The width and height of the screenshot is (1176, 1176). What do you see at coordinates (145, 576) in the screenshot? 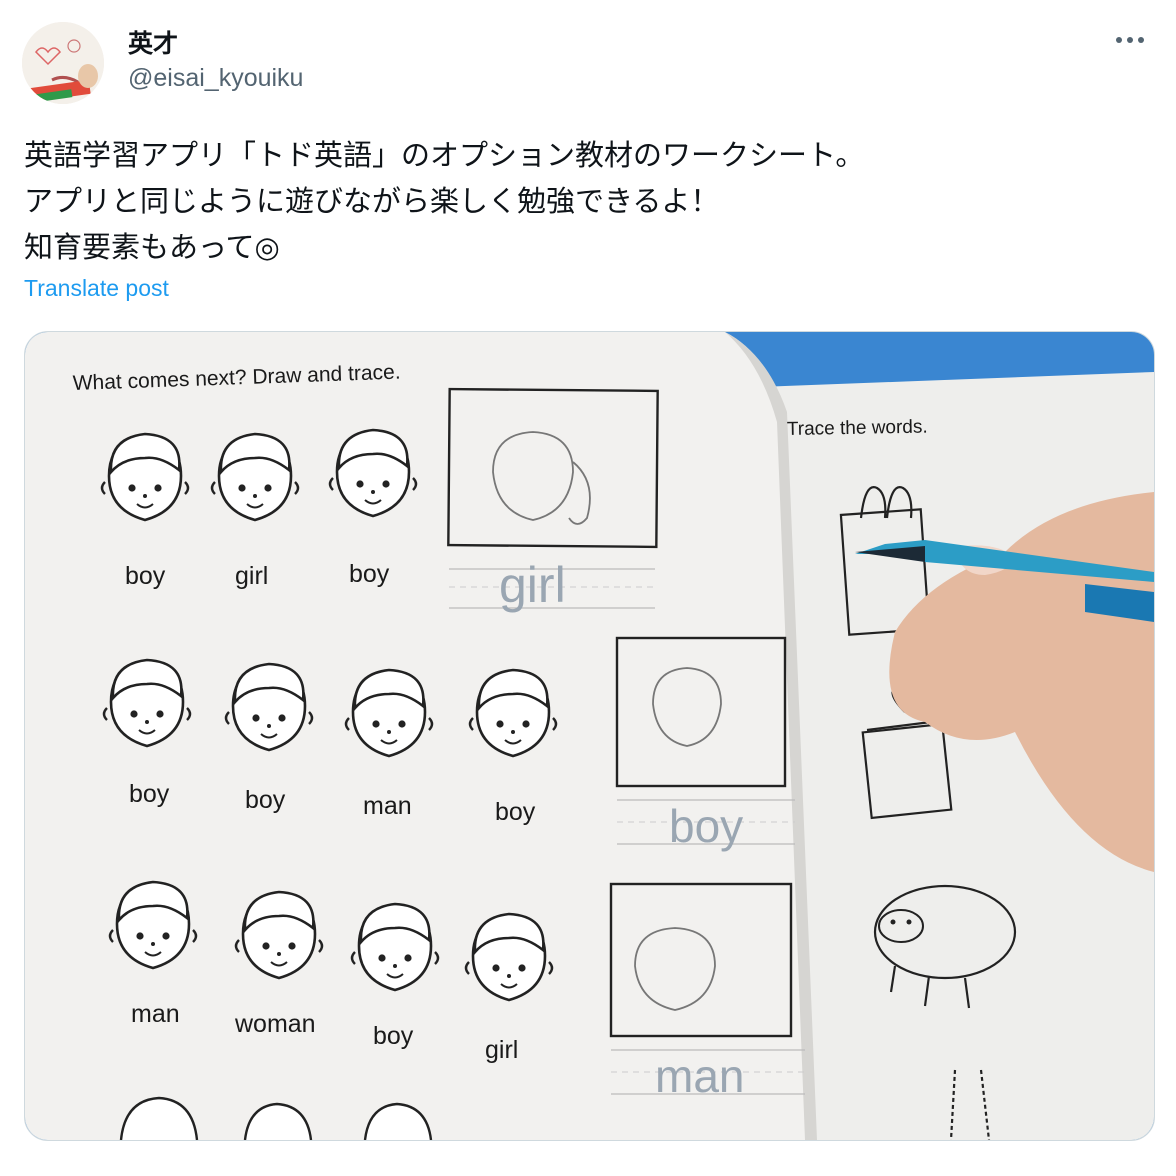
I see `row1-label-1: boy` at bounding box center [145, 576].